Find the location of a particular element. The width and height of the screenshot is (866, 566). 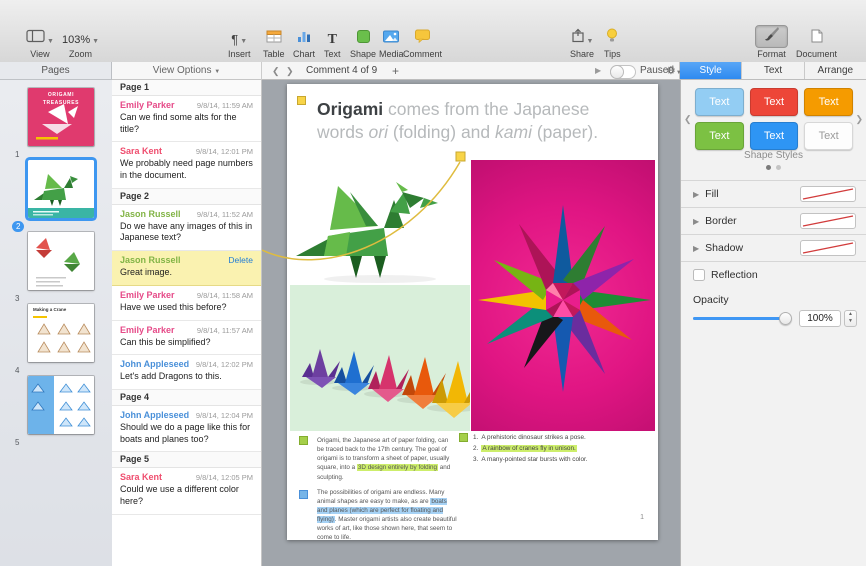

opacity-slider is located at coordinates (742, 318).